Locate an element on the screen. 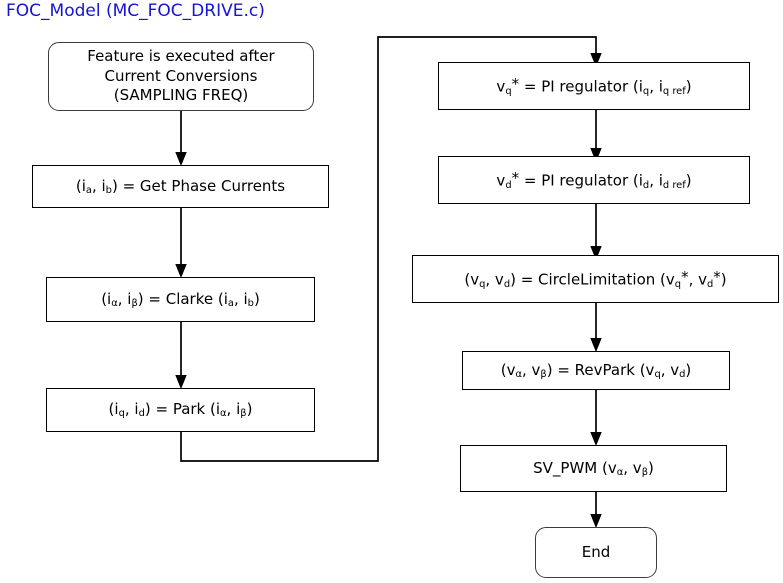  node-get-phase-currents-label: (ia, ib) = Get Phase Currents is located at coordinates (180, 186).